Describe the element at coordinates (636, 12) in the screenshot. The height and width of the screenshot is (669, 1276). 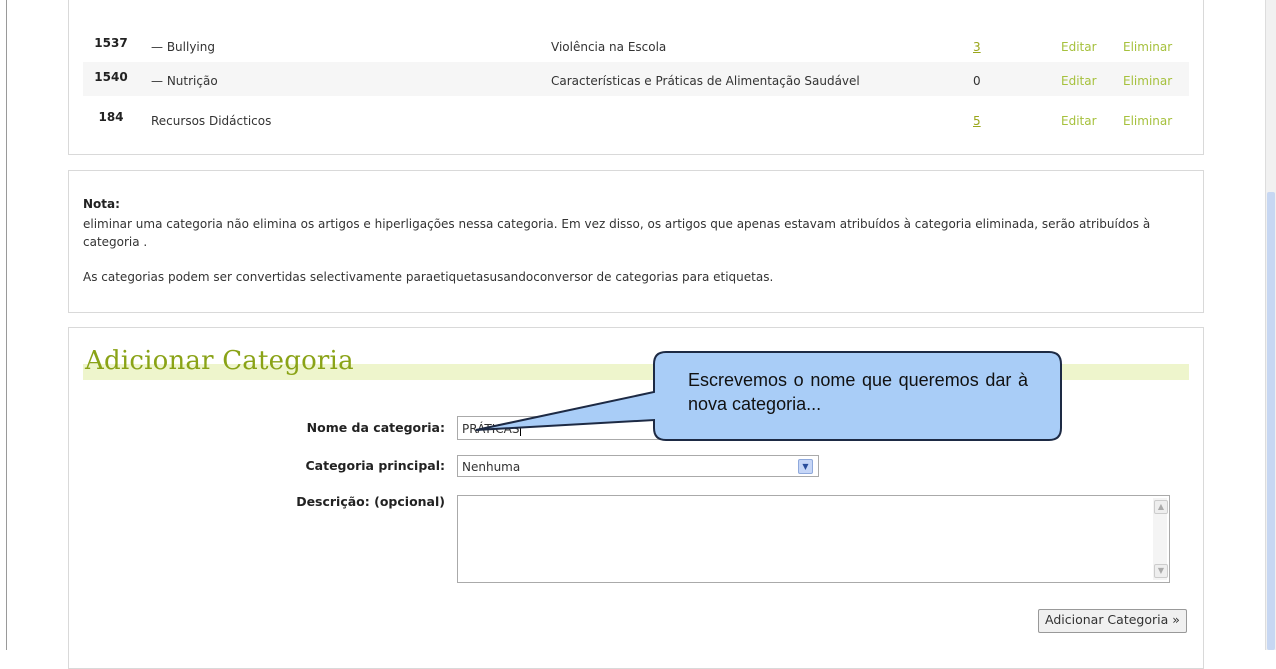
I see `table-row-partial` at that location.